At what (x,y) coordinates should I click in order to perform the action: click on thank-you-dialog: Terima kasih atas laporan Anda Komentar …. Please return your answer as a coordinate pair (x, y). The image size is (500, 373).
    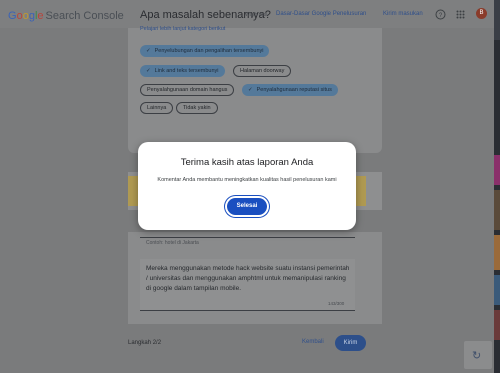
    Looking at the image, I should click on (247, 186).